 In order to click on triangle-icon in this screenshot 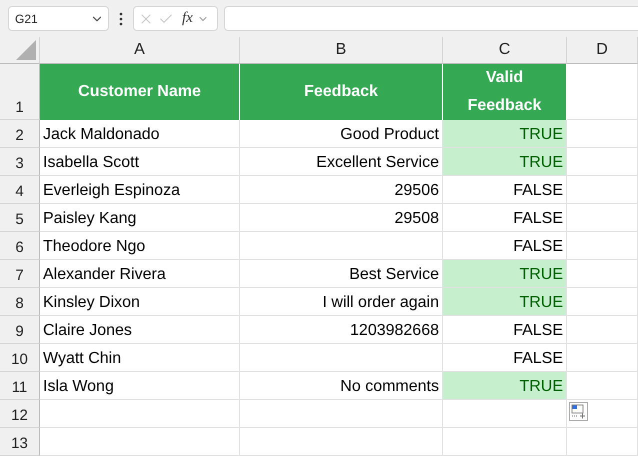, I will do `click(26, 50)`.